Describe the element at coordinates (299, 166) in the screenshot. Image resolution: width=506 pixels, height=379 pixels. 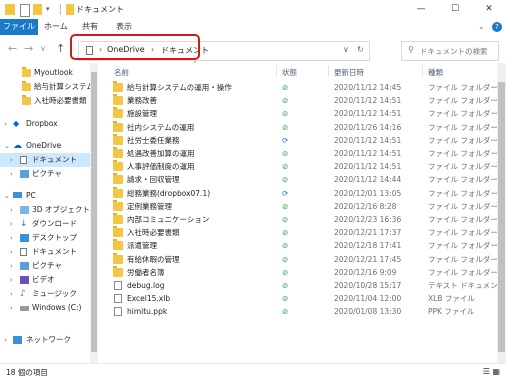
I see `folder-row: 人事評価制度の運用 ⊘ 2020/11/12 14:51 ファイル フォルダー` at that location.